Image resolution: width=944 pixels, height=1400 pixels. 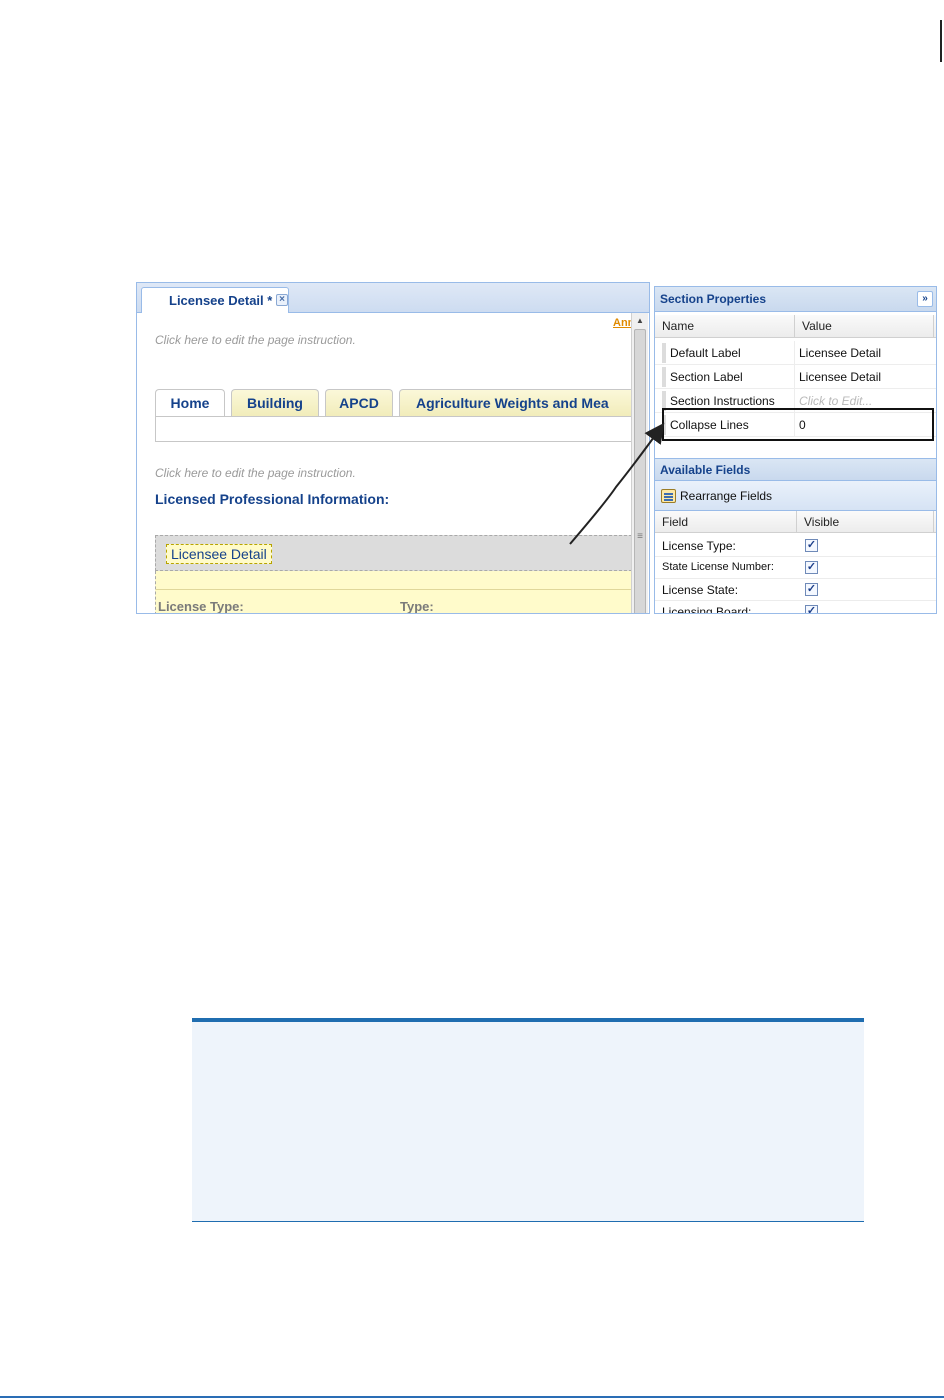 What do you see at coordinates (640, 321) in the screenshot?
I see `scroll-up-icon: ▲` at bounding box center [640, 321].